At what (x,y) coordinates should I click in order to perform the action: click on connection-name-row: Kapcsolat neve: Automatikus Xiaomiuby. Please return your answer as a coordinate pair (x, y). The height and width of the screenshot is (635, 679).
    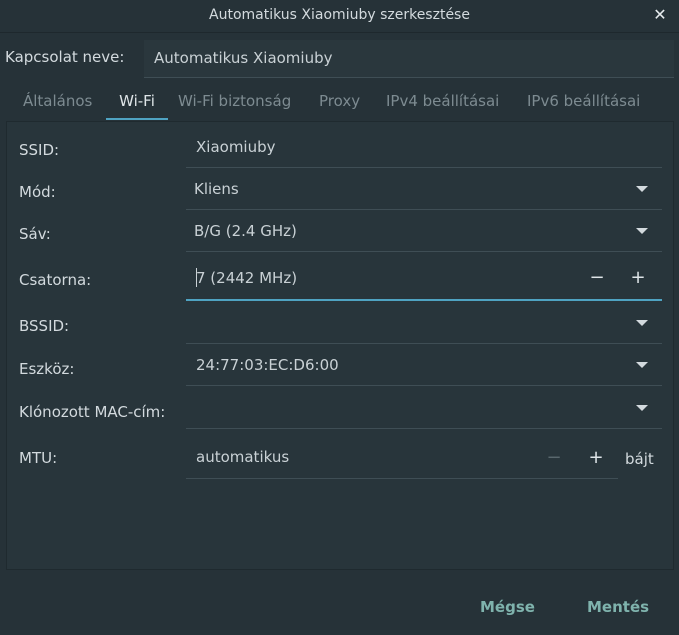
    Looking at the image, I should click on (339, 57).